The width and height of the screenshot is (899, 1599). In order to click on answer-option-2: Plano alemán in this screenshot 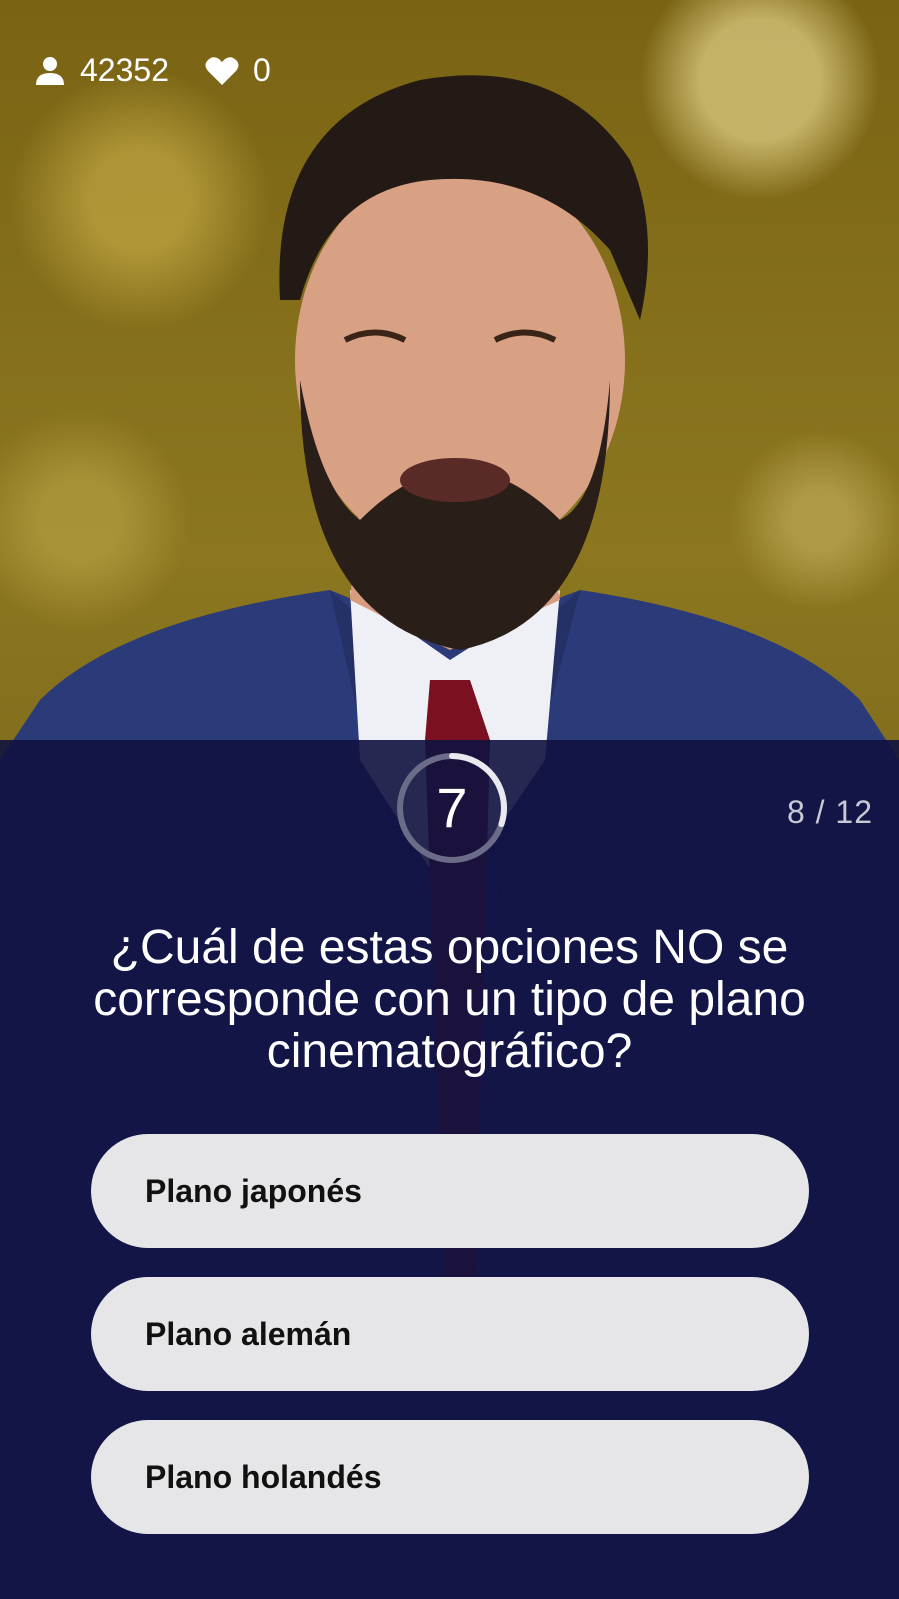, I will do `click(450, 1334)`.